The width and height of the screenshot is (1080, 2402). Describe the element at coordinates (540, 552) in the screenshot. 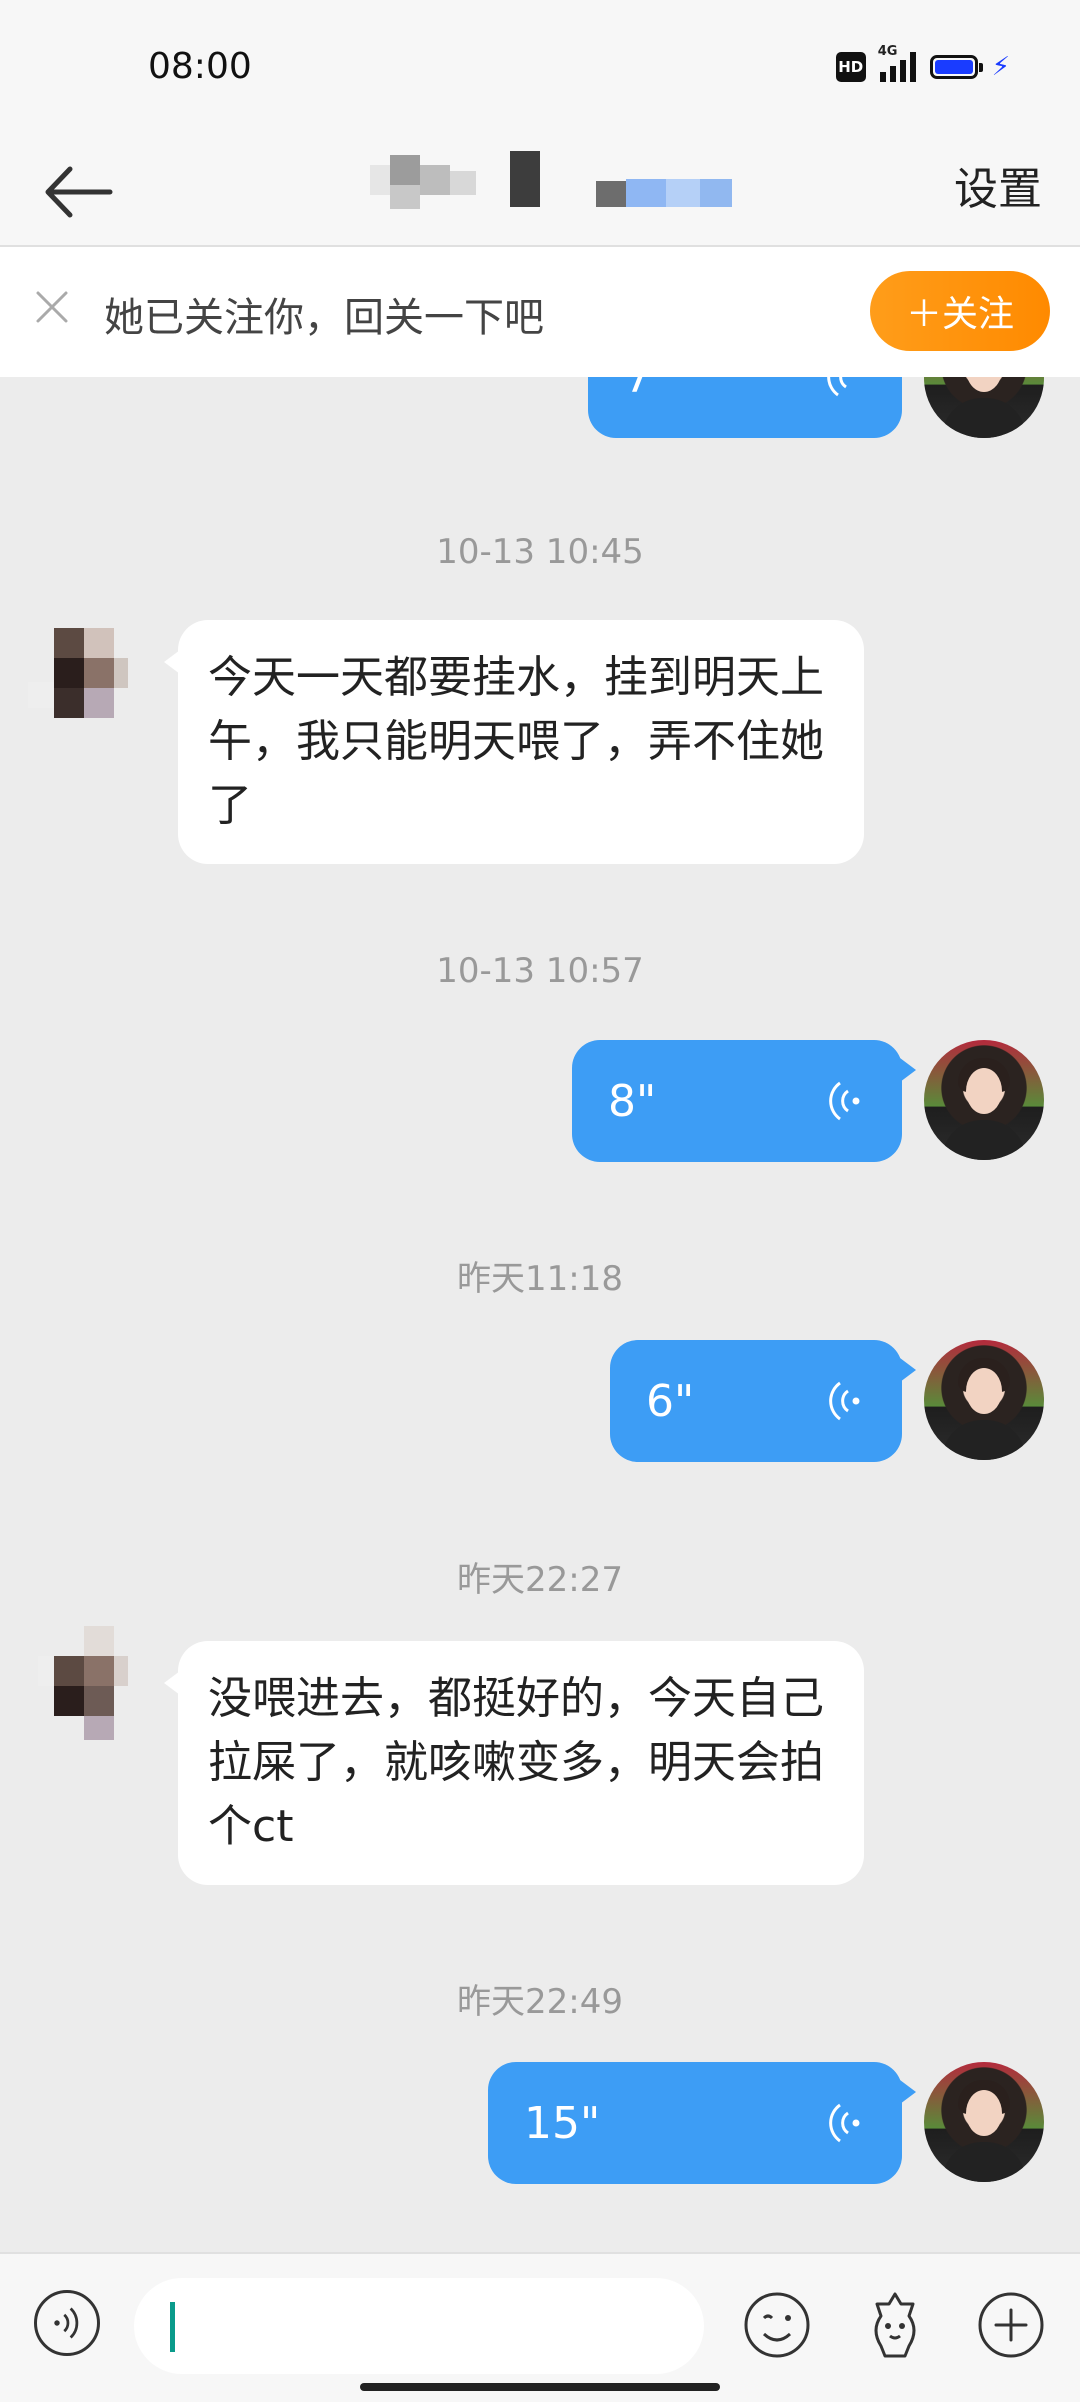

I see `message-timestamp: 10-13 10:45` at that location.